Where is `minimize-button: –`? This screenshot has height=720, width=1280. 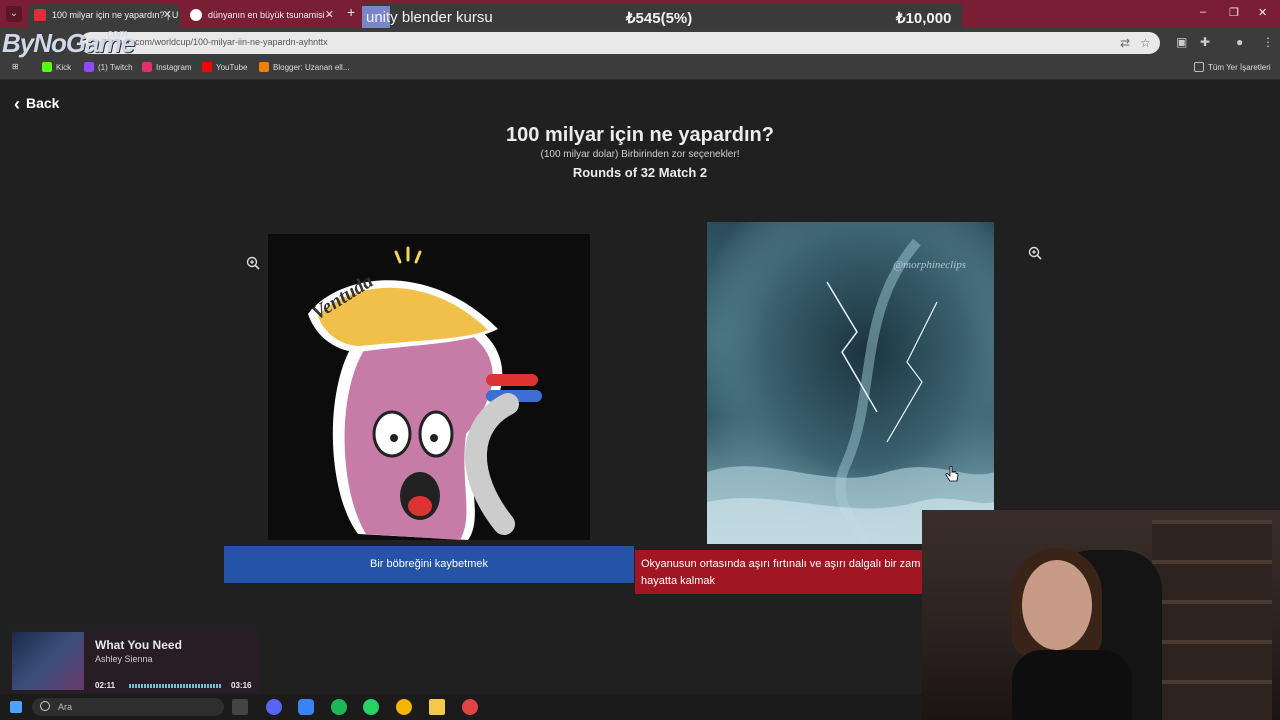 minimize-button: – is located at coordinates (1203, 12).